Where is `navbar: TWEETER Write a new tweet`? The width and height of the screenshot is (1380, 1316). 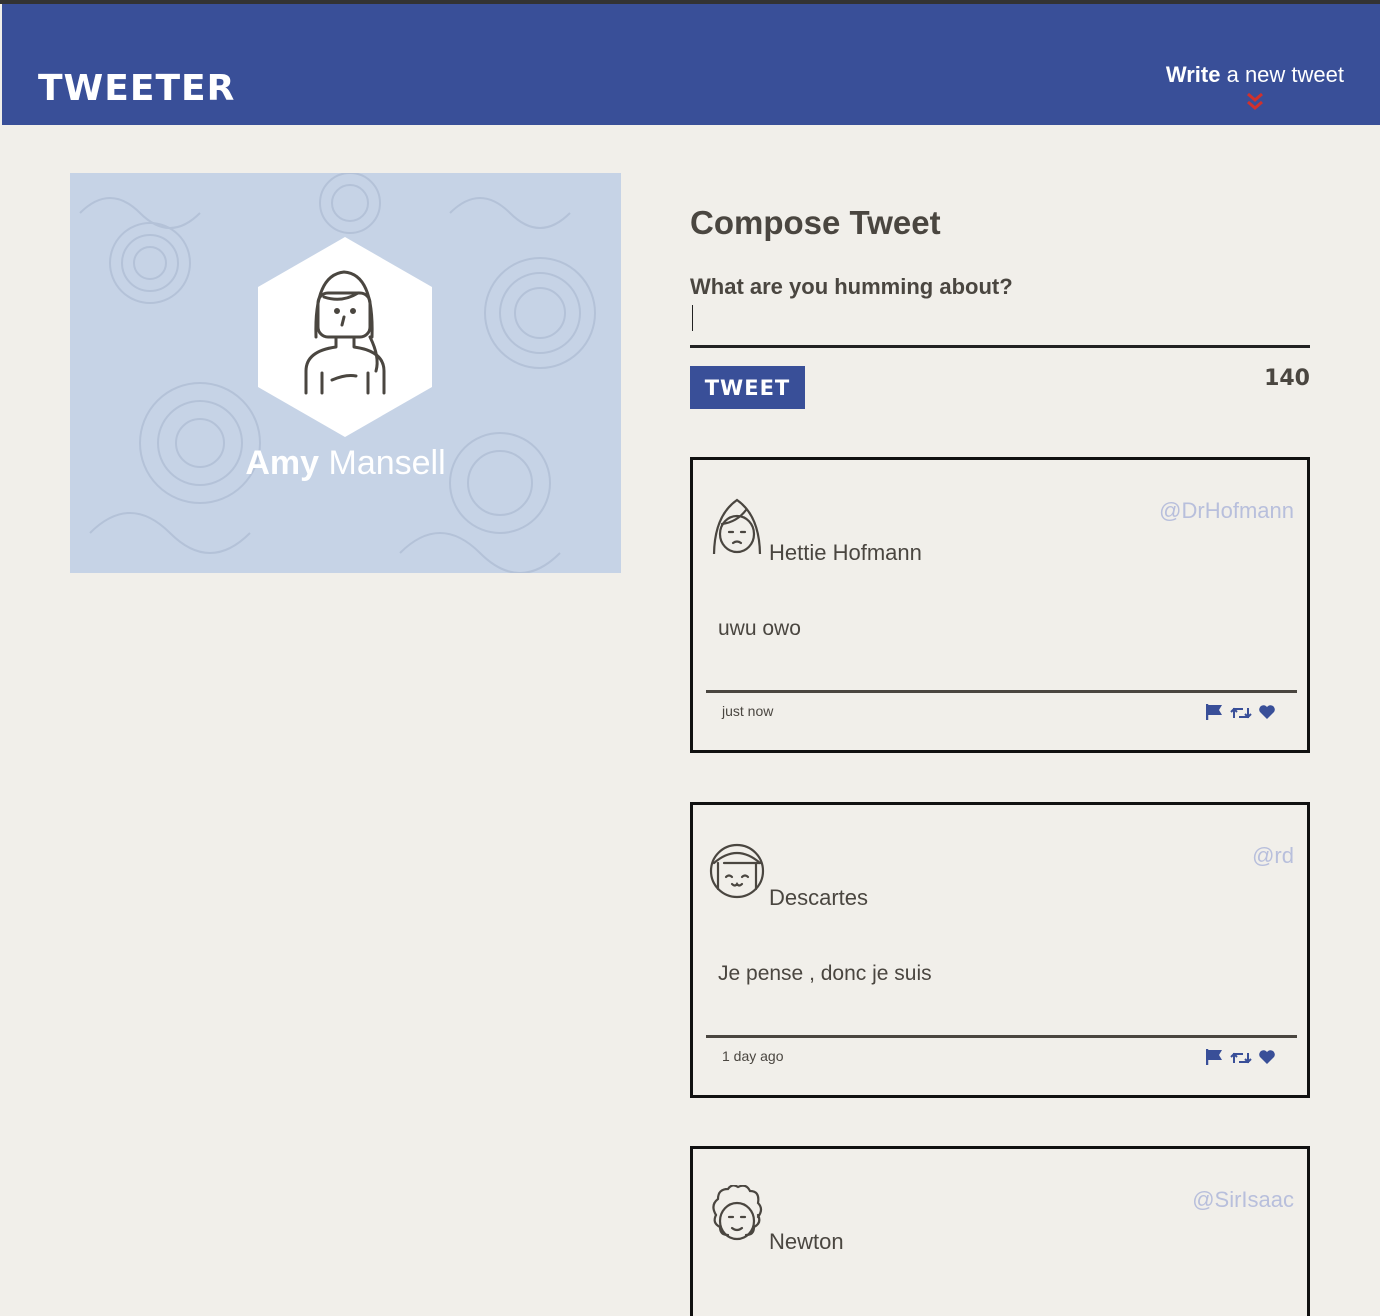 navbar: TWEETER Write a new tweet is located at coordinates (691, 64).